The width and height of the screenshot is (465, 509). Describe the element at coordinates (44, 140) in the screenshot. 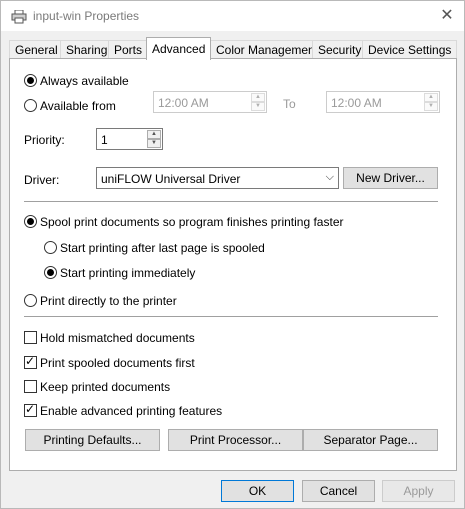

I see `priority-label: Priority:` at that location.